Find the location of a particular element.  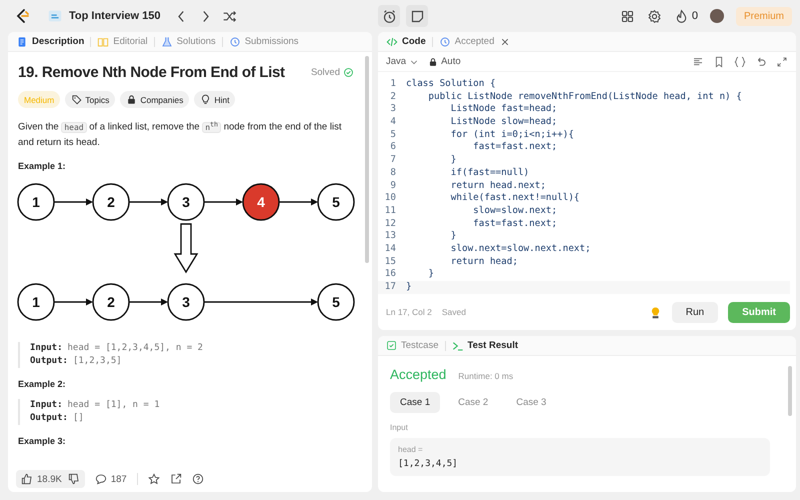

case-tab: Case 3 is located at coordinates (531, 402).